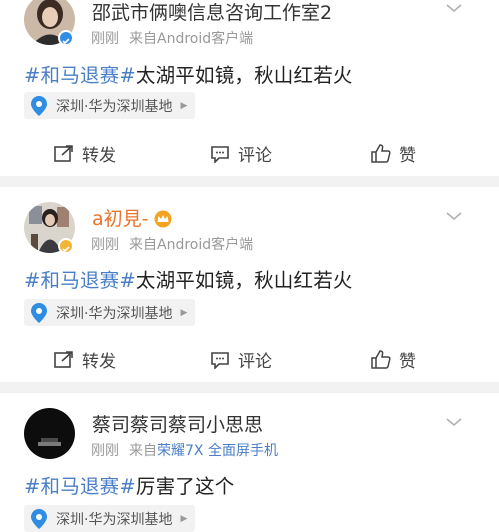 The height and width of the screenshot is (532, 499). I want to click on post-meta: 刚刚 来自荣耀7X 全面屏手机, so click(184, 450).